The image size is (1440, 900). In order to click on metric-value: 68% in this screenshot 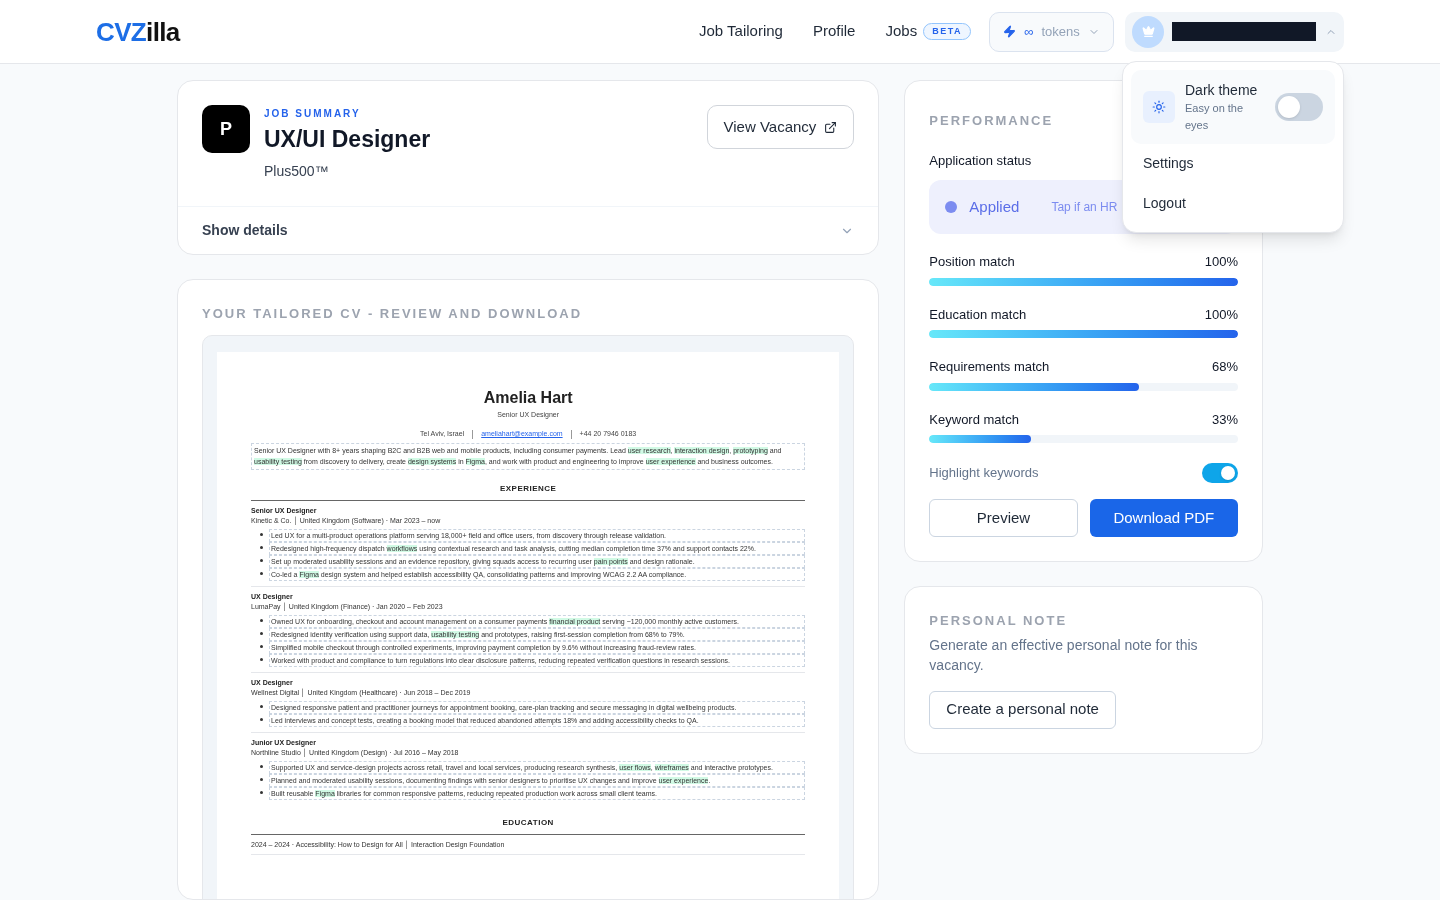, I will do `click(1224, 367)`.